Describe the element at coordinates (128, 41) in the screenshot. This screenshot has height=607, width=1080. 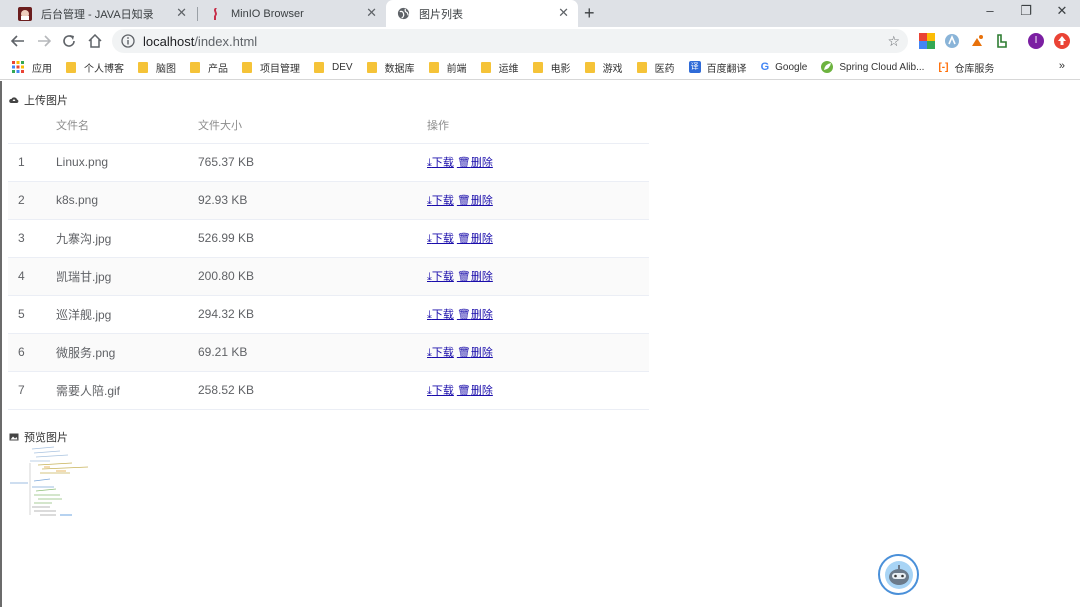
I see `info-icon` at that location.